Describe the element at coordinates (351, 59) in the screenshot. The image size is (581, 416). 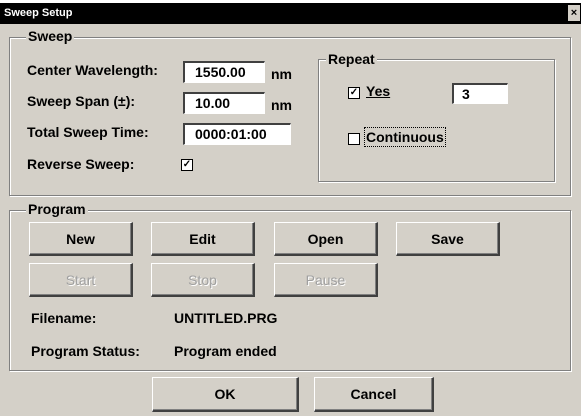
I see `repeat-legend: Repeat` at that location.